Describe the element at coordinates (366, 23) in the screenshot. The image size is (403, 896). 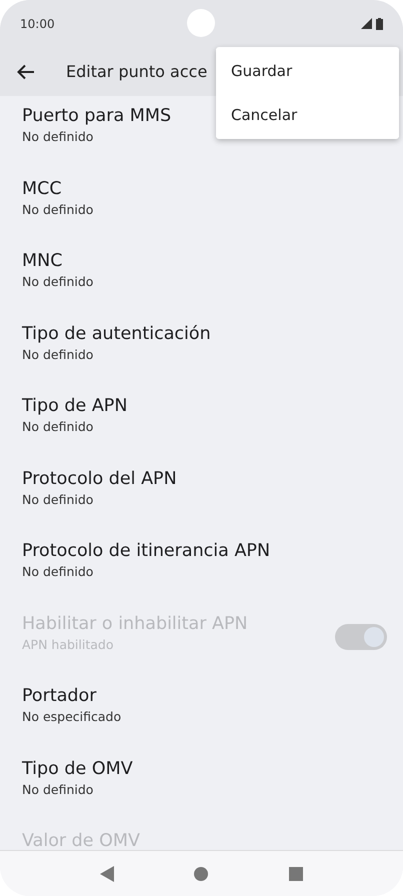
I see `signal-icon` at that location.